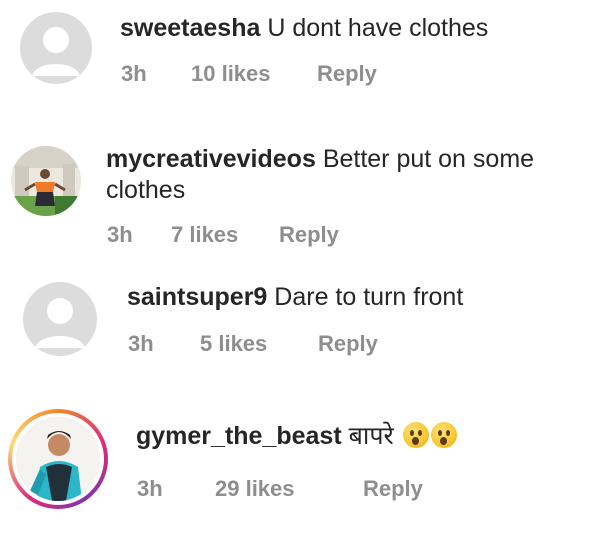 The width and height of the screenshot is (590, 536). I want to click on comment-username: mycreativevideos, so click(211, 159).